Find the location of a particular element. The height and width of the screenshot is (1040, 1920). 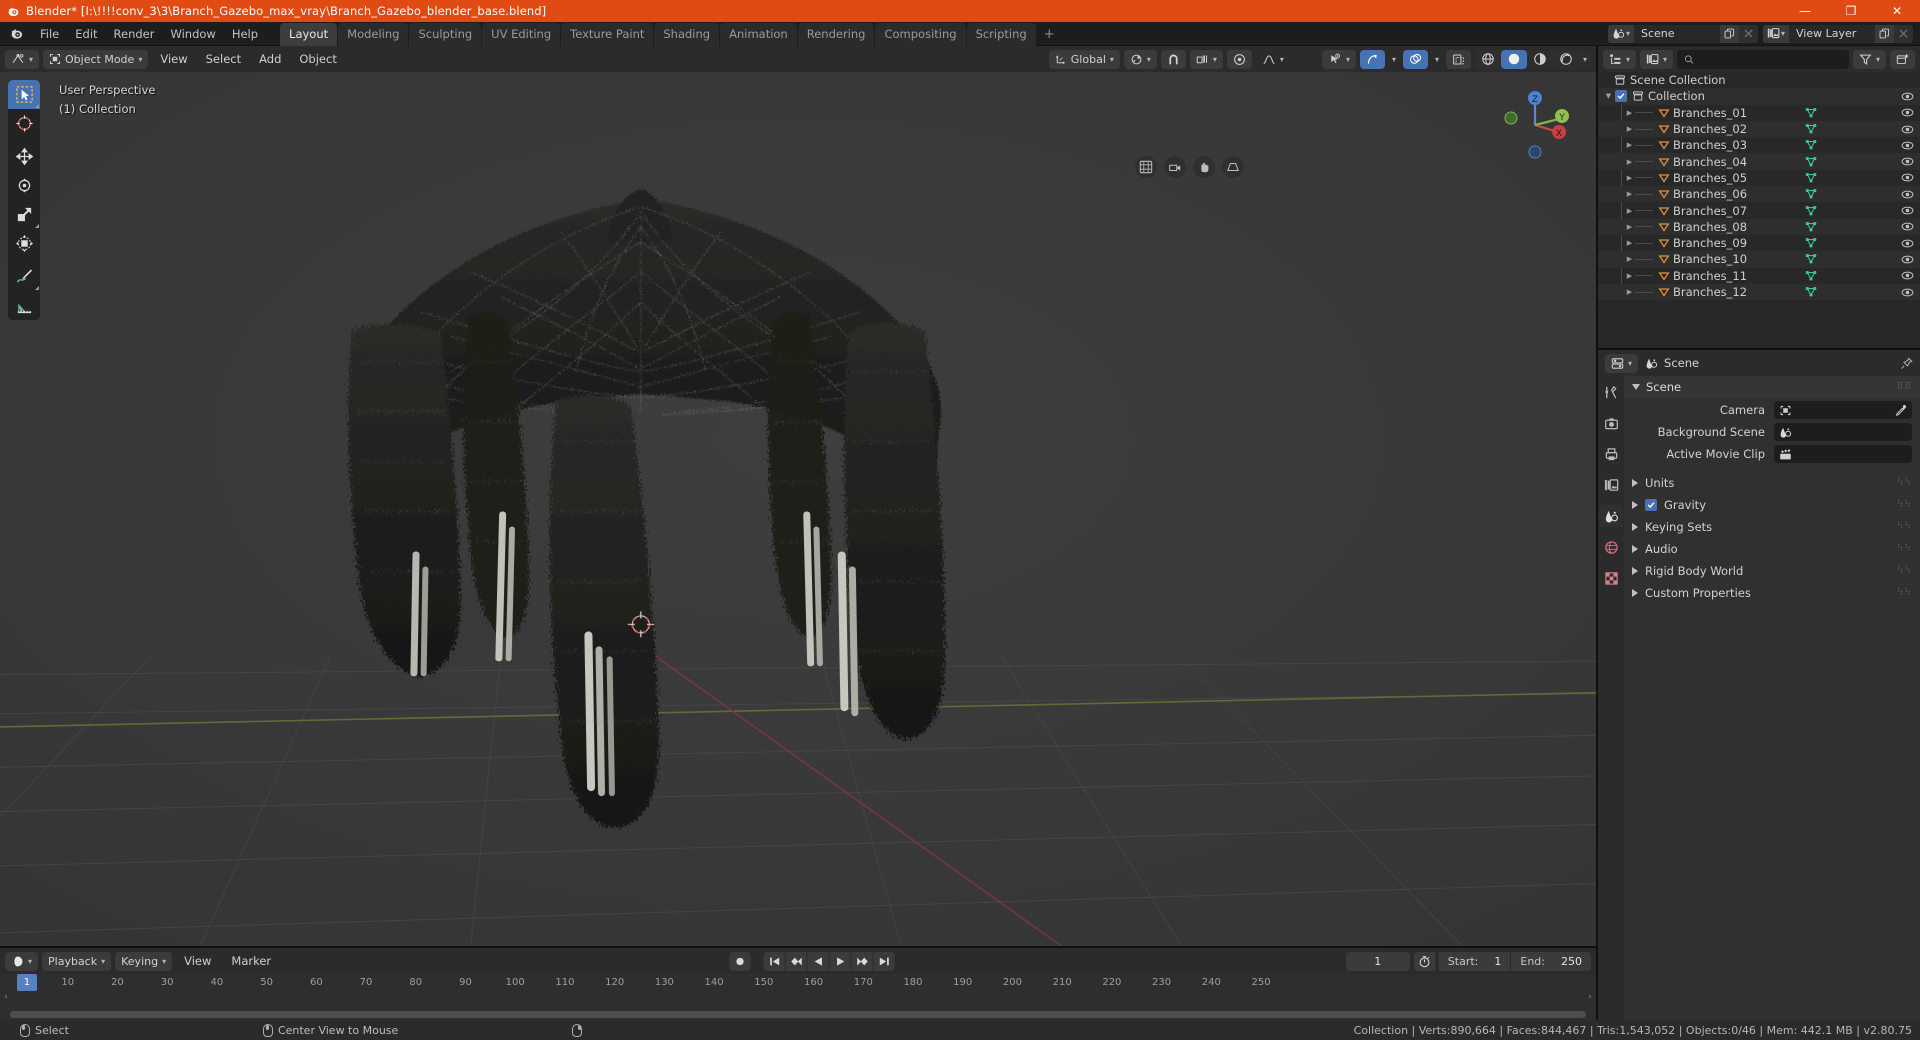

tab-uv-editing: UV Editing is located at coordinates (521, 34).